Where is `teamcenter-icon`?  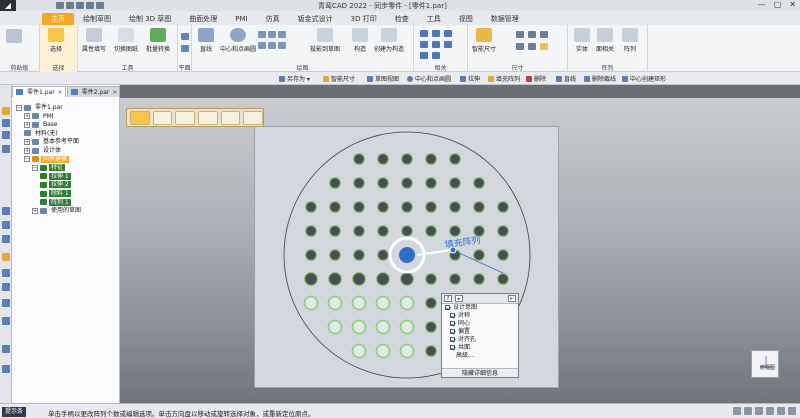
teamcenter-icon is located at coordinates (6, 211).